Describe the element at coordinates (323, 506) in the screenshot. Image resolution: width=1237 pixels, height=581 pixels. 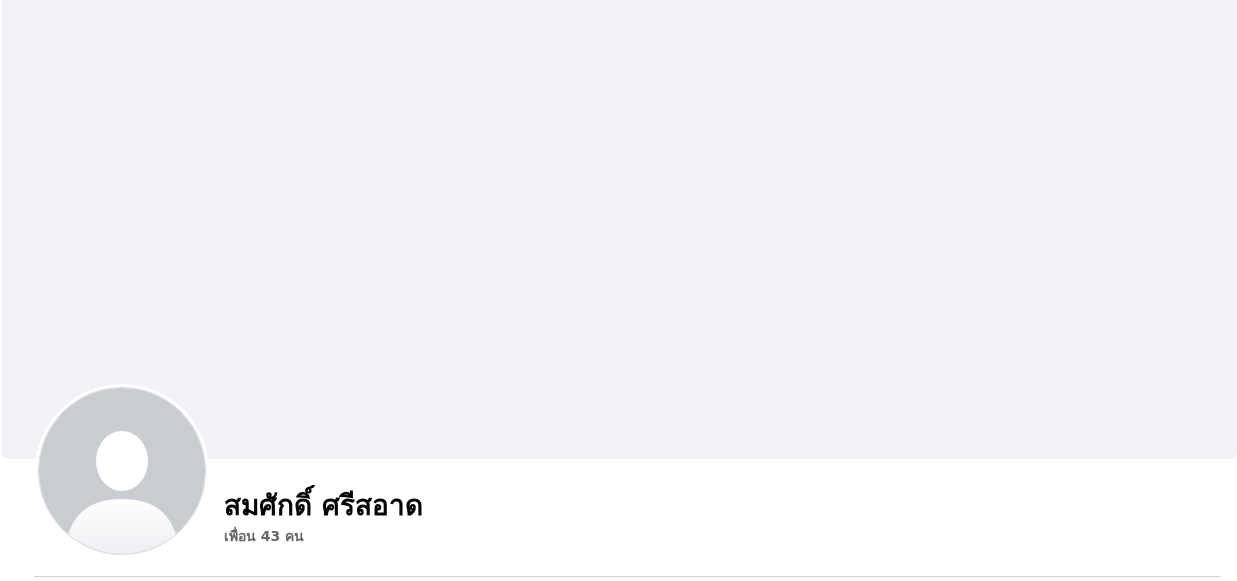
I see `profile-name: สมศักดิ์ ศรีสอาด` at that location.